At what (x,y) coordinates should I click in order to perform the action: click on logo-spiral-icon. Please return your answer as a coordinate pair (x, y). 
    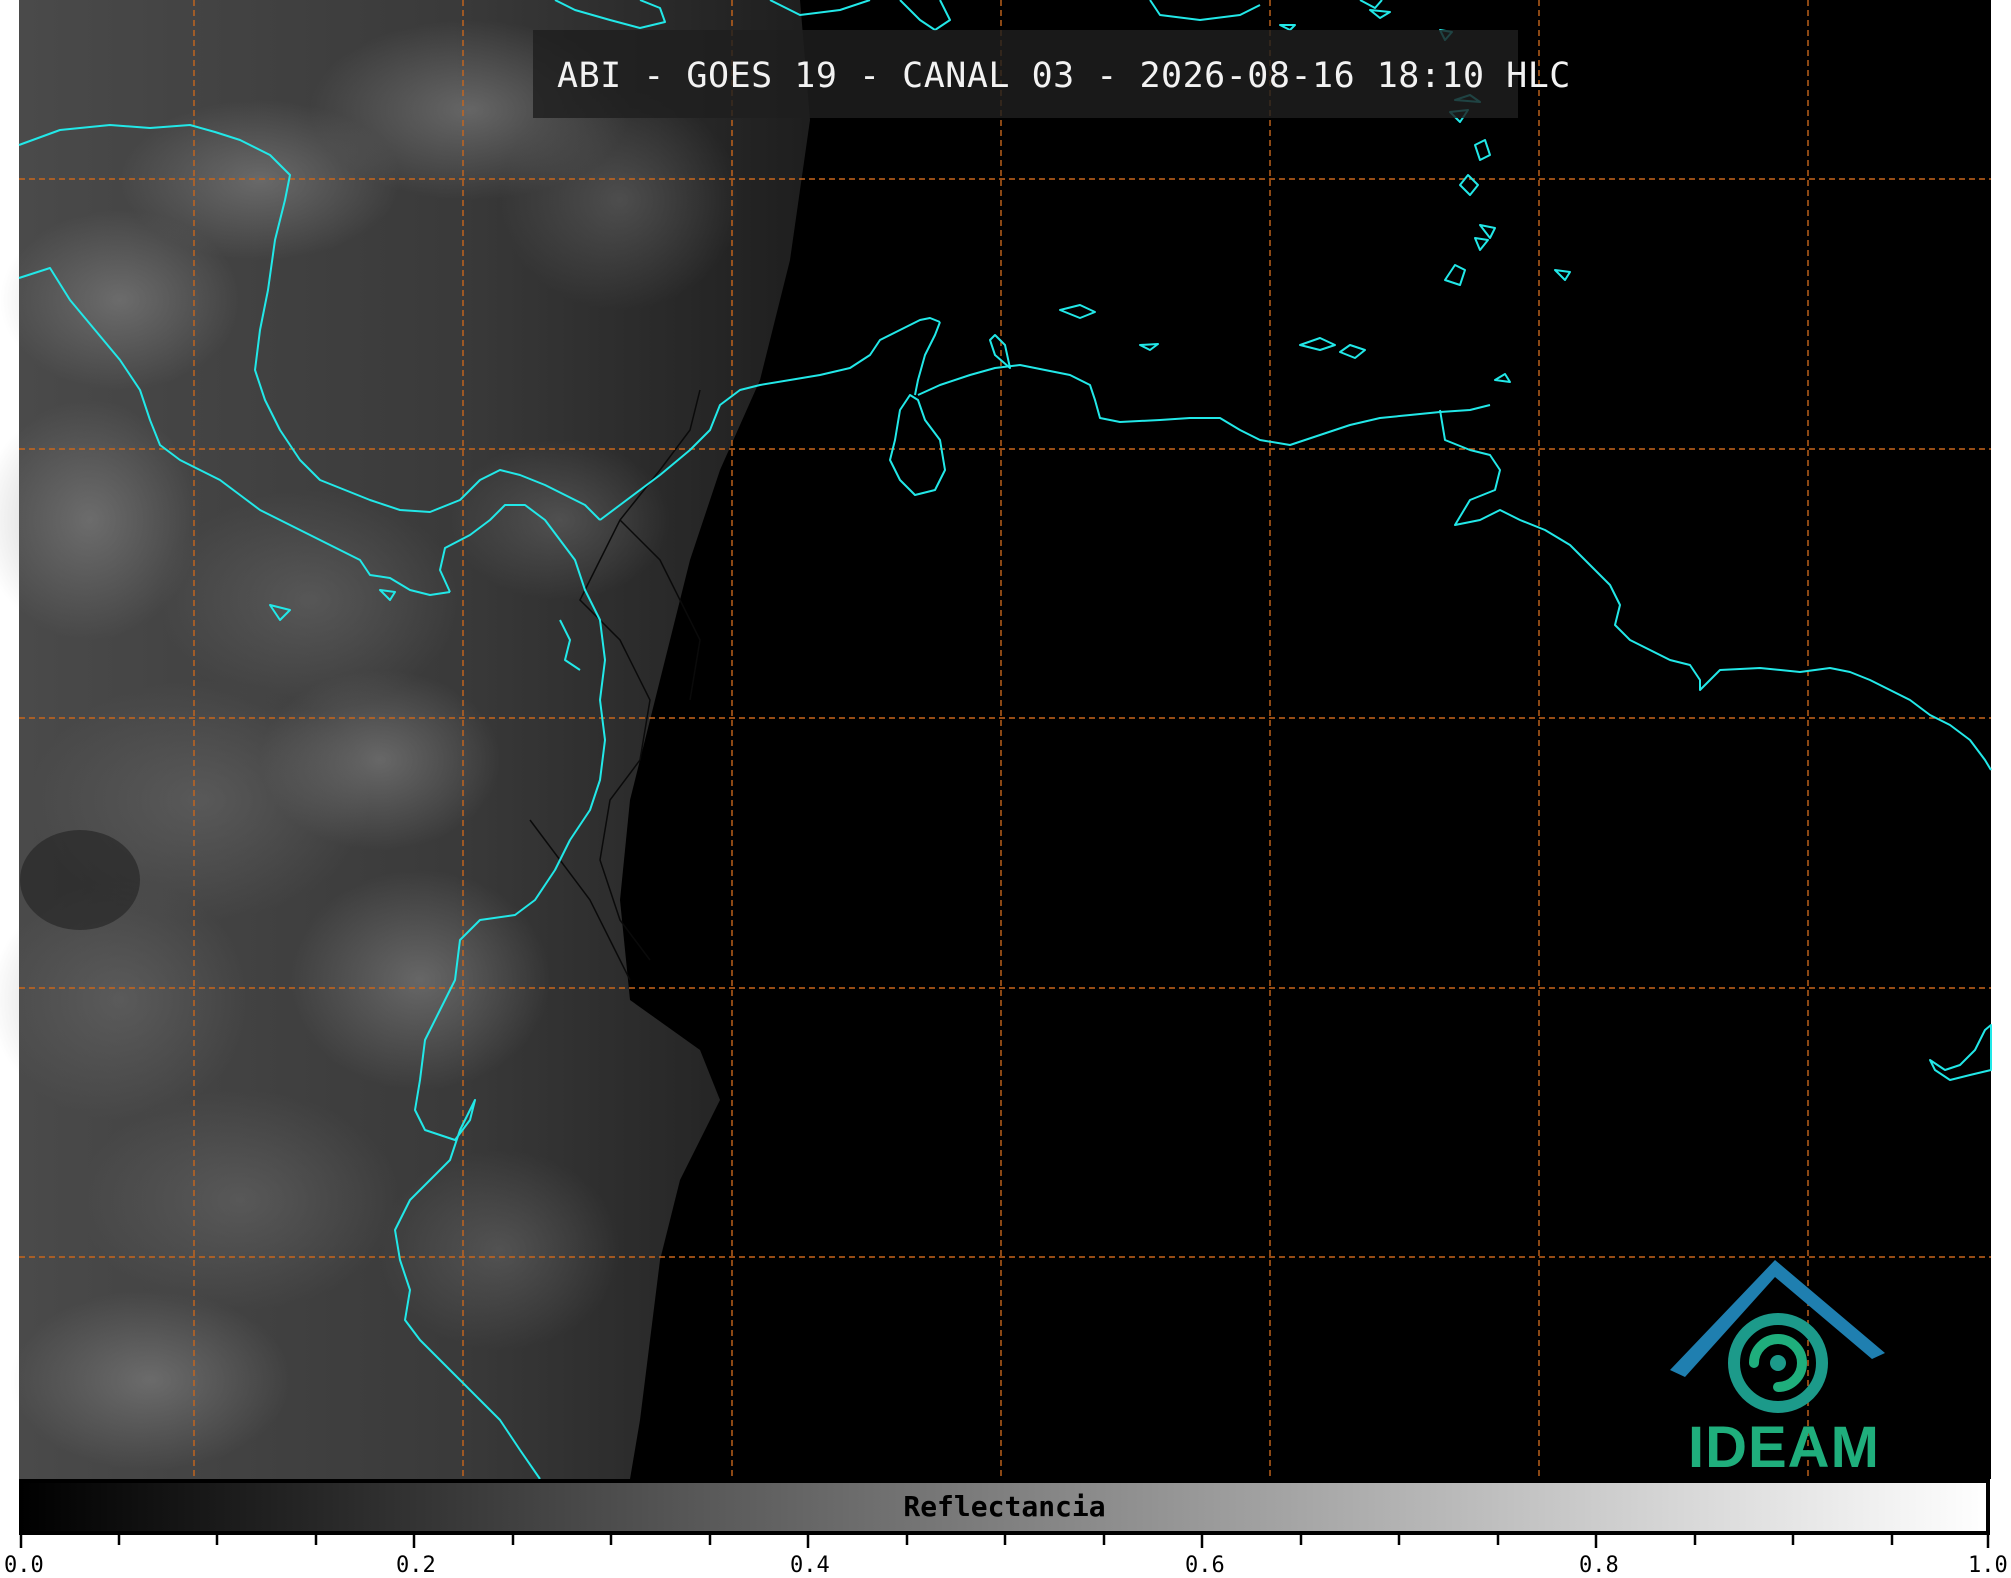
    Looking at the image, I should click on (1778, 1363).